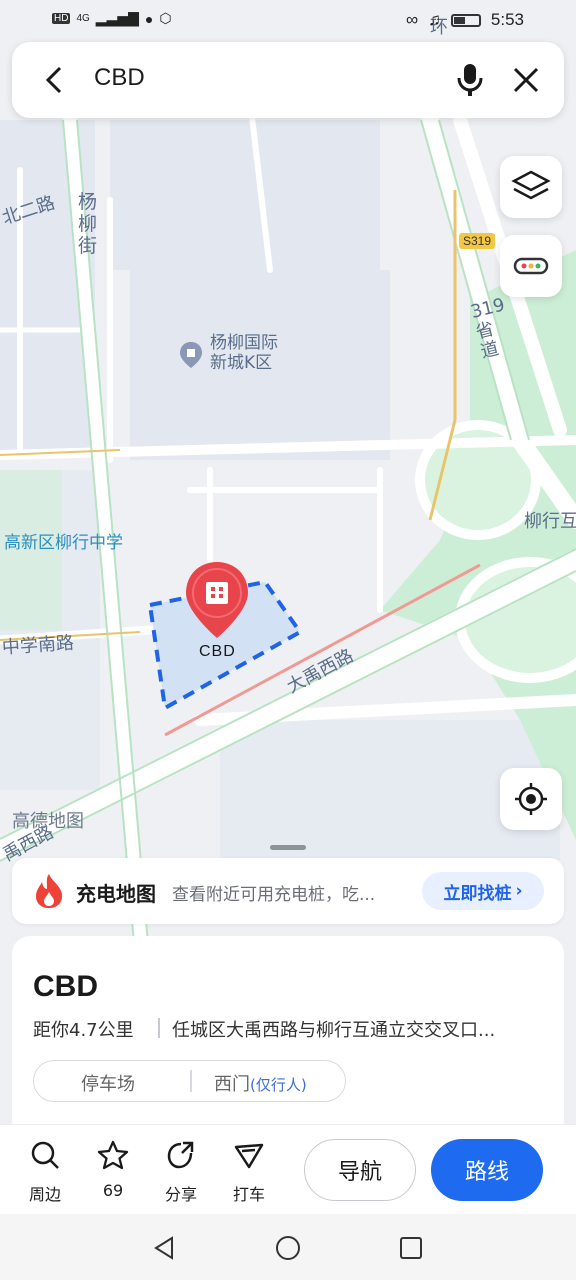  I want to click on bottom-action-bar: 周边 69 分享 打车 导航 路线, so click(288, 1169).